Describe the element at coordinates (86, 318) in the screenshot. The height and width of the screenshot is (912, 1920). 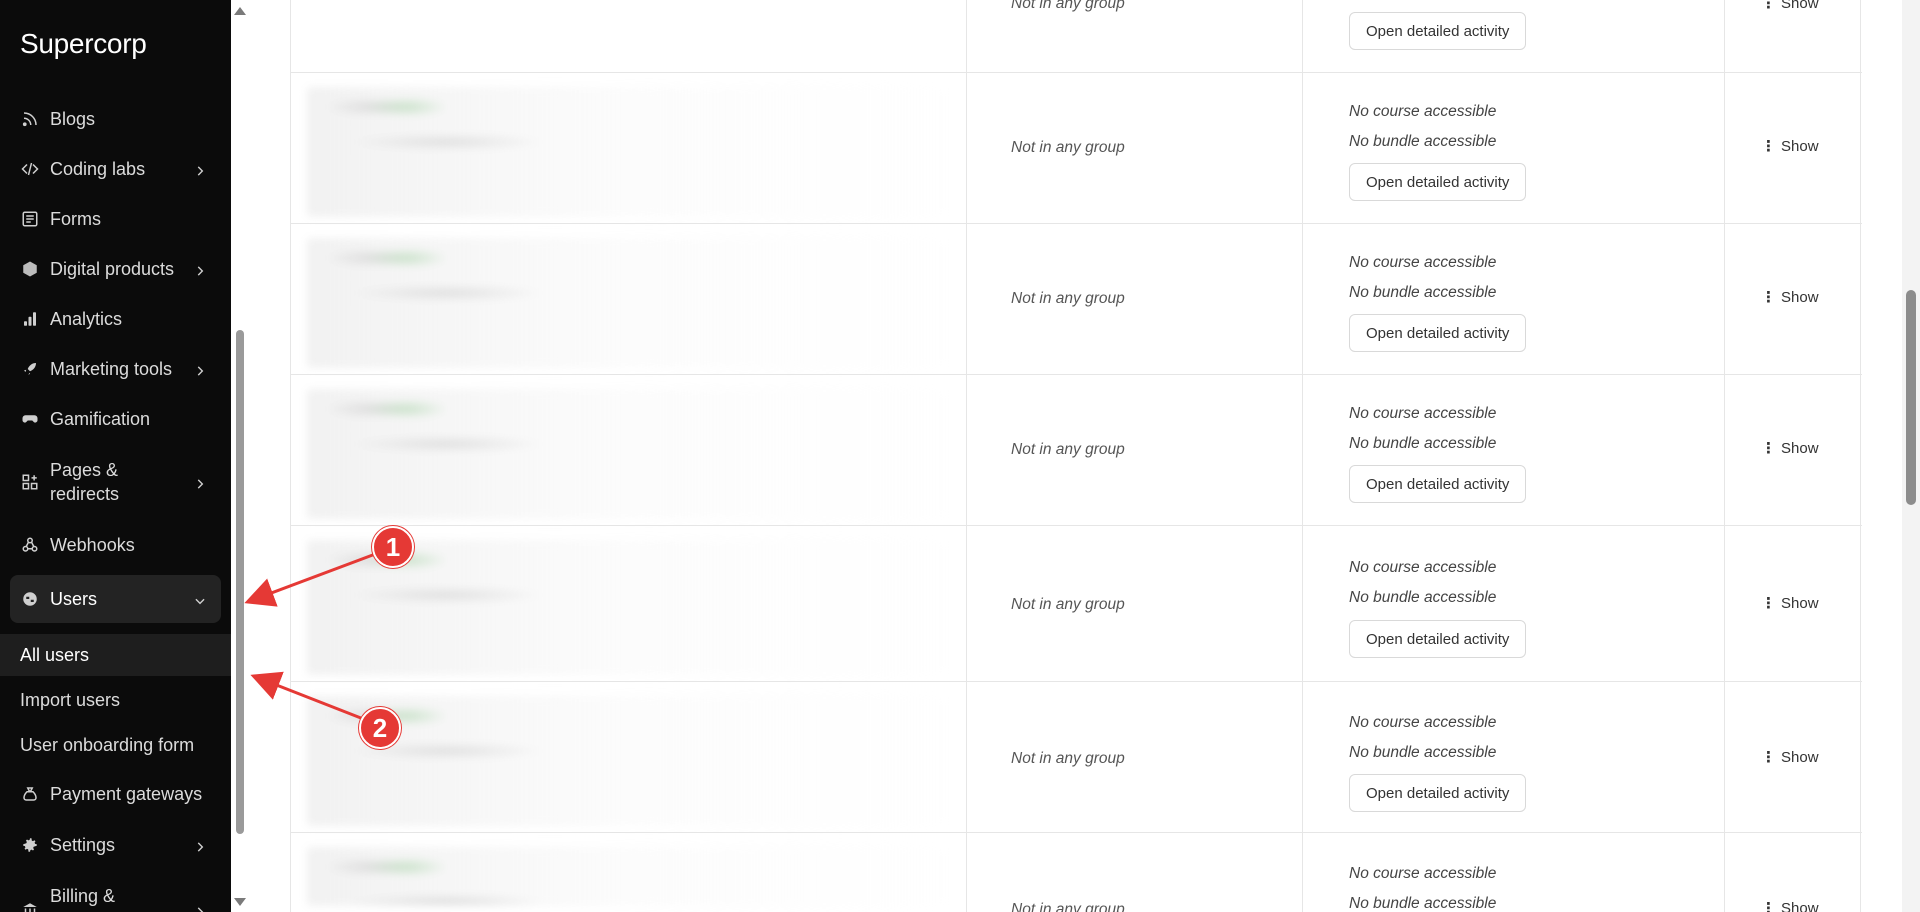
I see `sidebar-item-label: Analytics` at that location.